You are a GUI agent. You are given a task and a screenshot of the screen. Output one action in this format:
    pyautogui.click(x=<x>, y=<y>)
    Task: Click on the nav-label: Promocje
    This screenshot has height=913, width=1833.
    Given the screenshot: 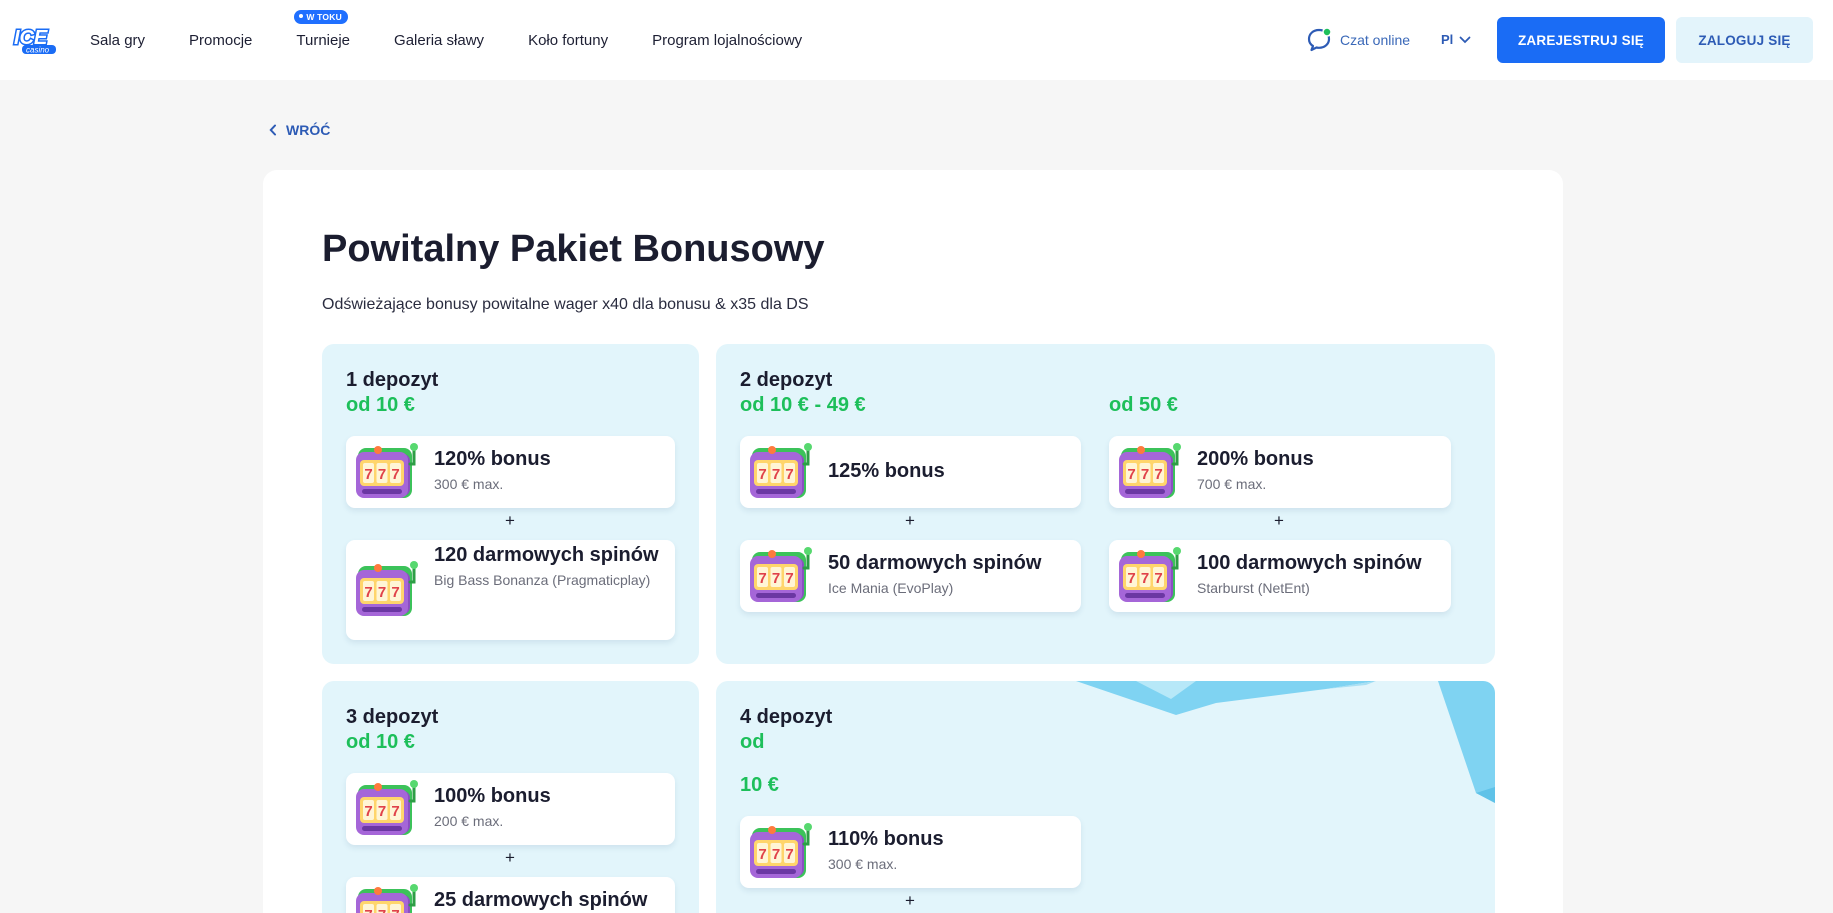 What is the action you would take?
    pyautogui.click(x=221, y=40)
    